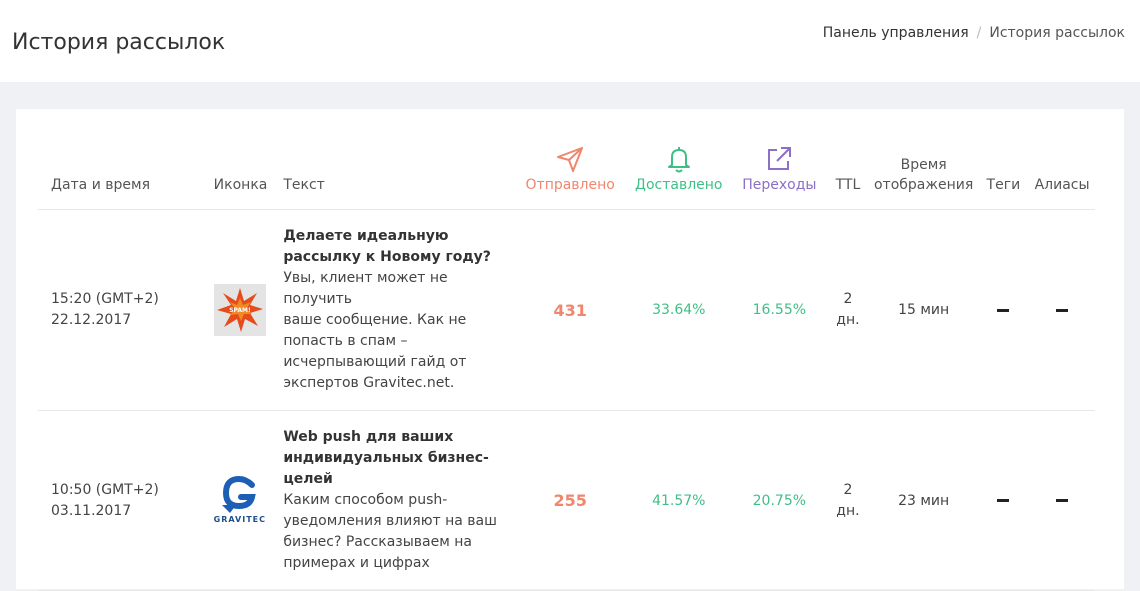 This screenshot has height=591, width=1140. Describe the element at coordinates (91, 320) in the screenshot. I see `row-date: 22.12.2017` at that location.